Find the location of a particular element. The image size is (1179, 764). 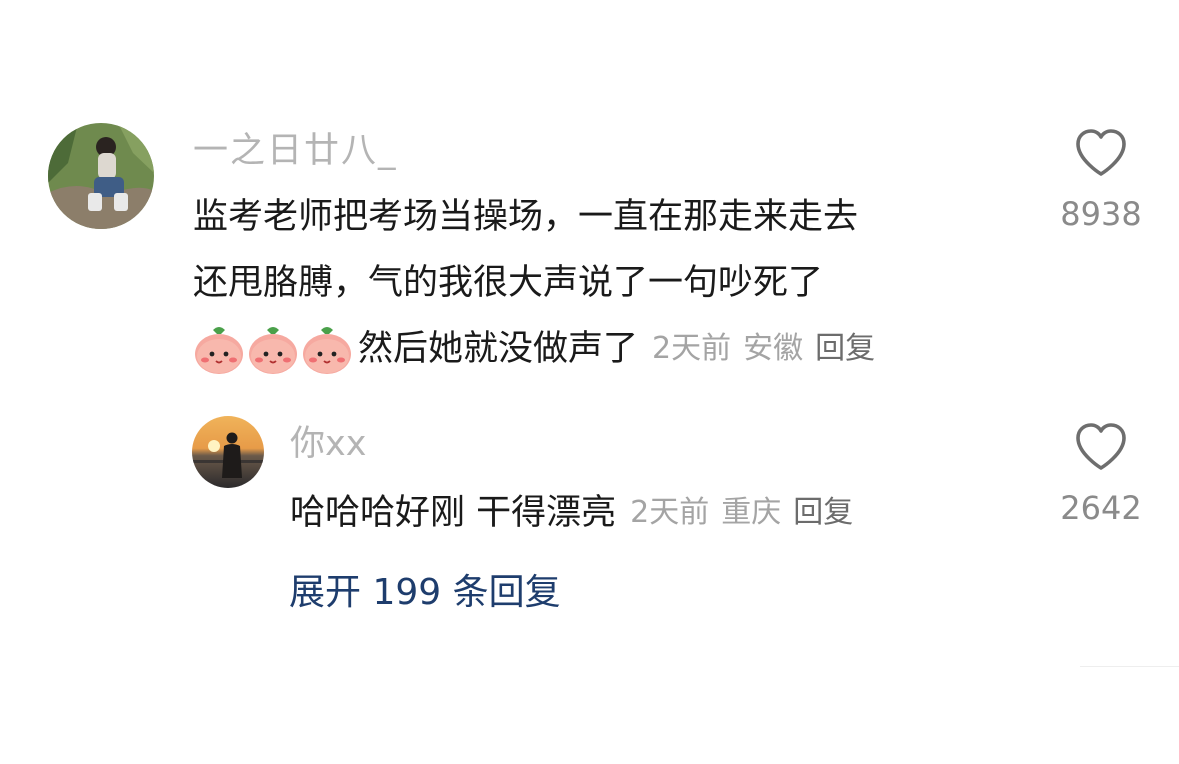

reply-meta: 2天前 重庆 回复 is located at coordinates (747, 513).